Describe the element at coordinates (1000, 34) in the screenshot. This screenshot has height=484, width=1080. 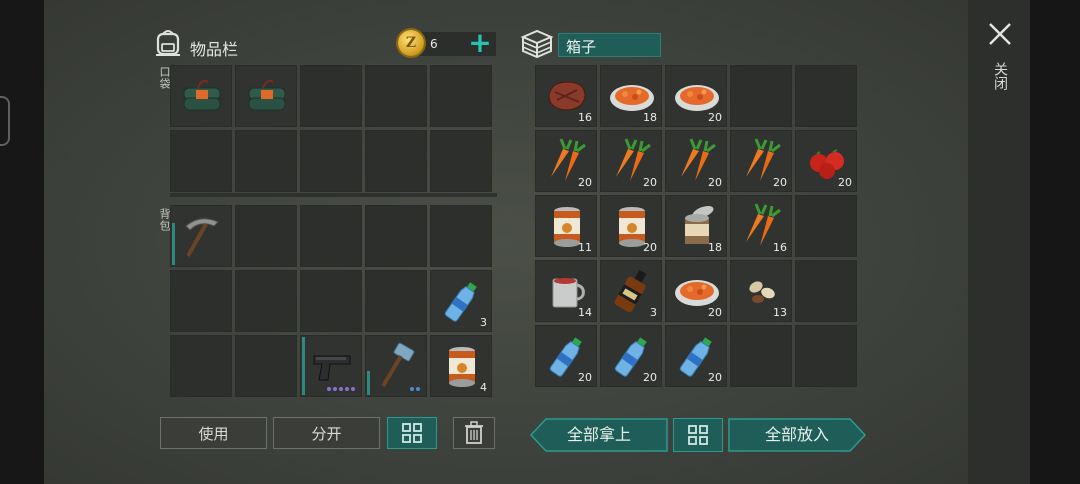
I see `close-icon` at that location.